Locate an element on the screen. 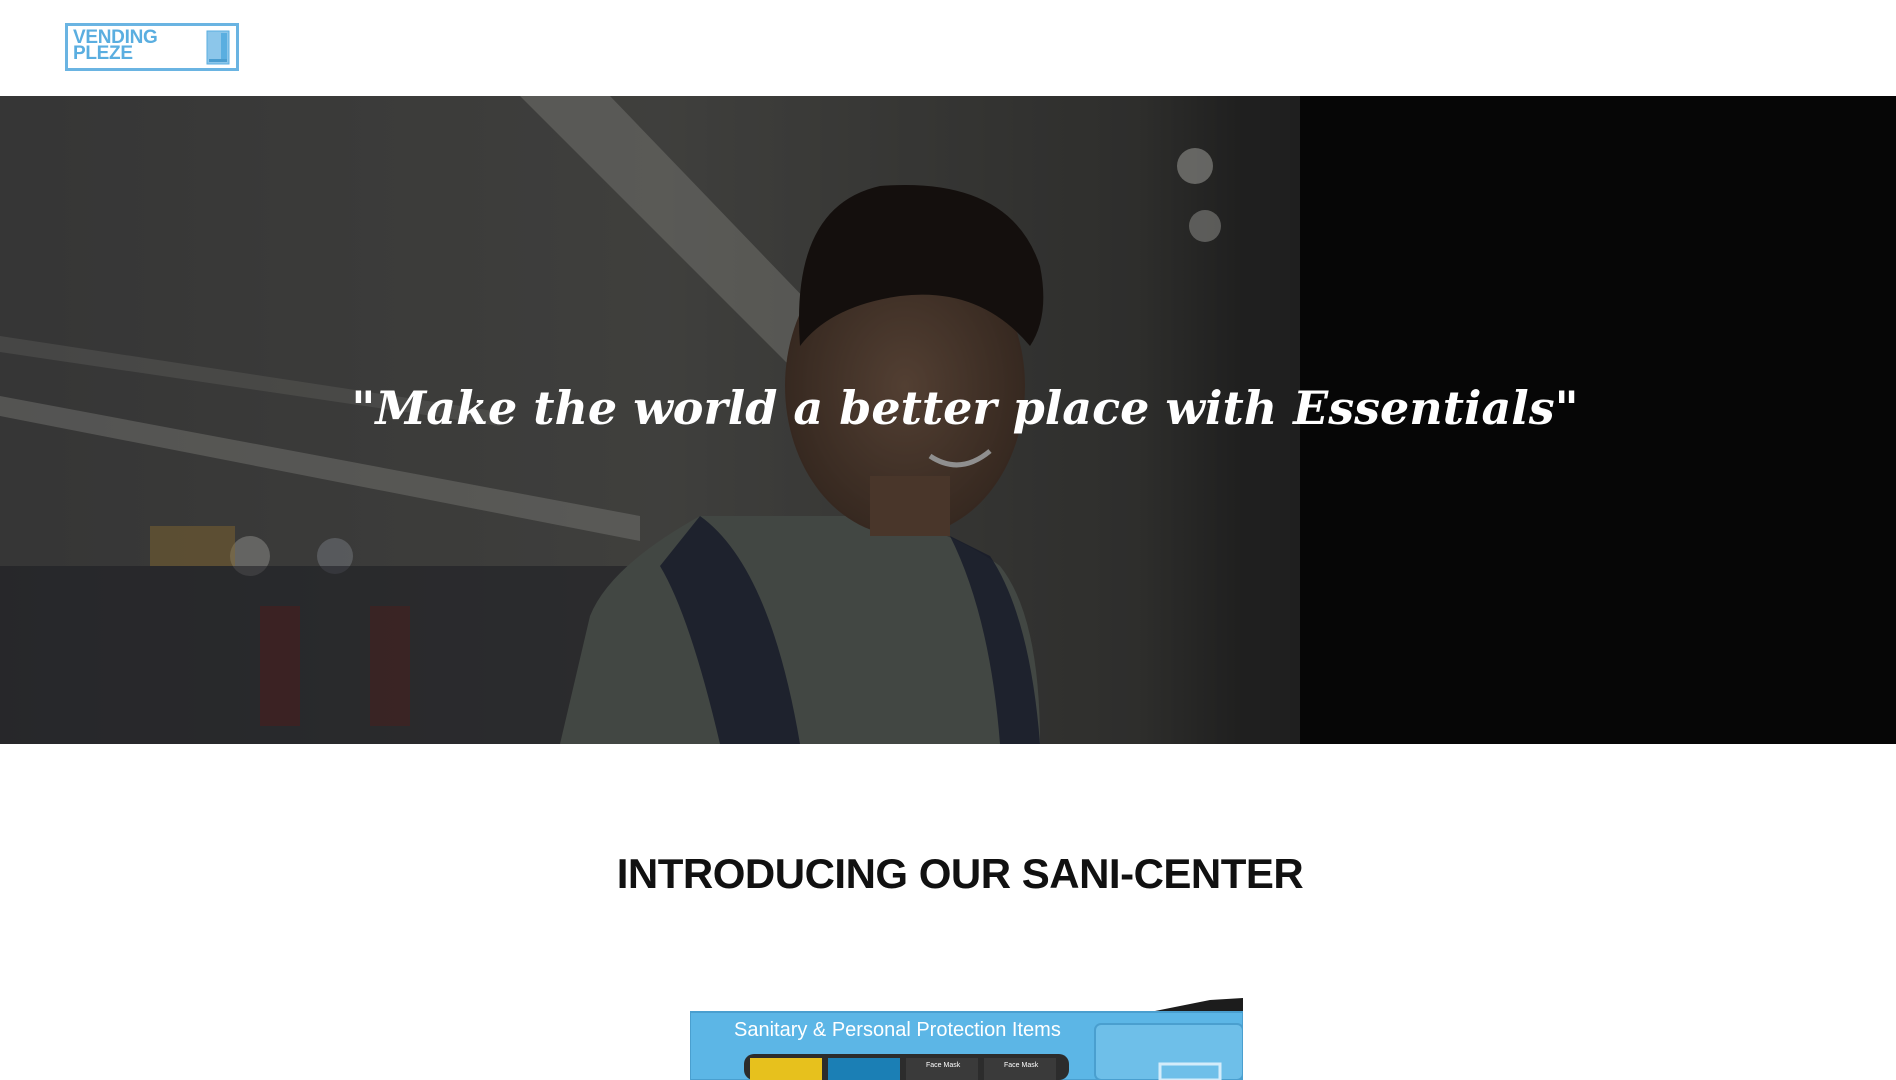  logo-line-2: PLEZE is located at coordinates (103, 53).